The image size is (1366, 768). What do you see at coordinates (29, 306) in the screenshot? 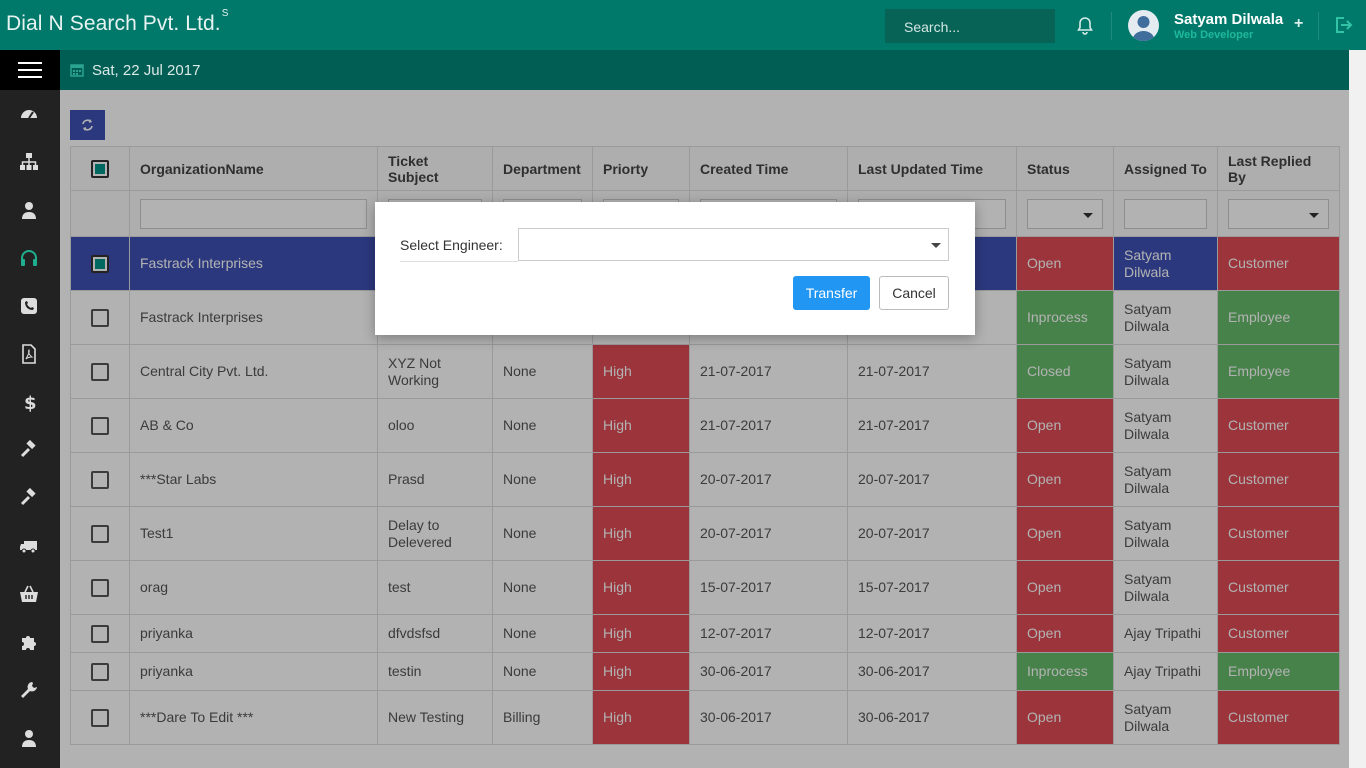
I see `phone-icon` at bounding box center [29, 306].